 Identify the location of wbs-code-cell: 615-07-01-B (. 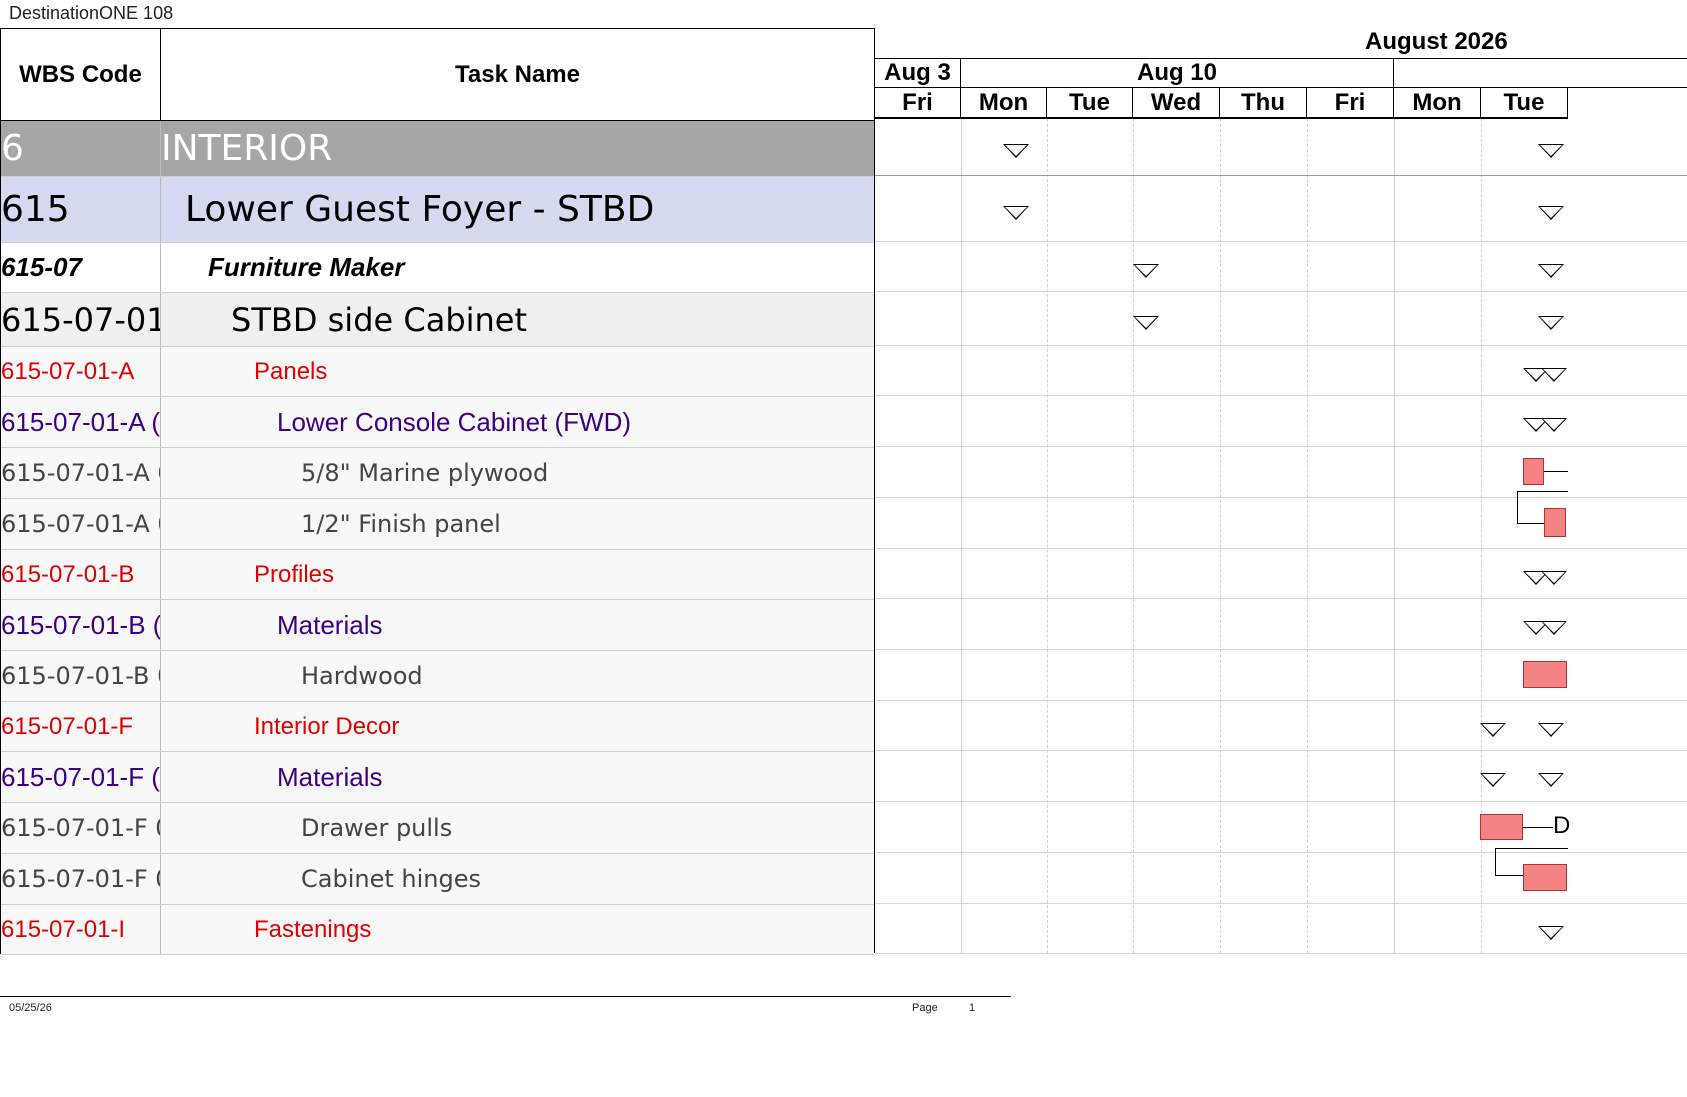
(81, 625).